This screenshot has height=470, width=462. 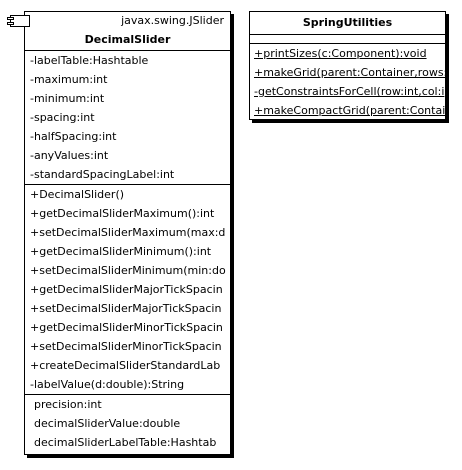 What do you see at coordinates (10, 18) in the screenshot?
I see `component-icon-tab-top` at bounding box center [10, 18].